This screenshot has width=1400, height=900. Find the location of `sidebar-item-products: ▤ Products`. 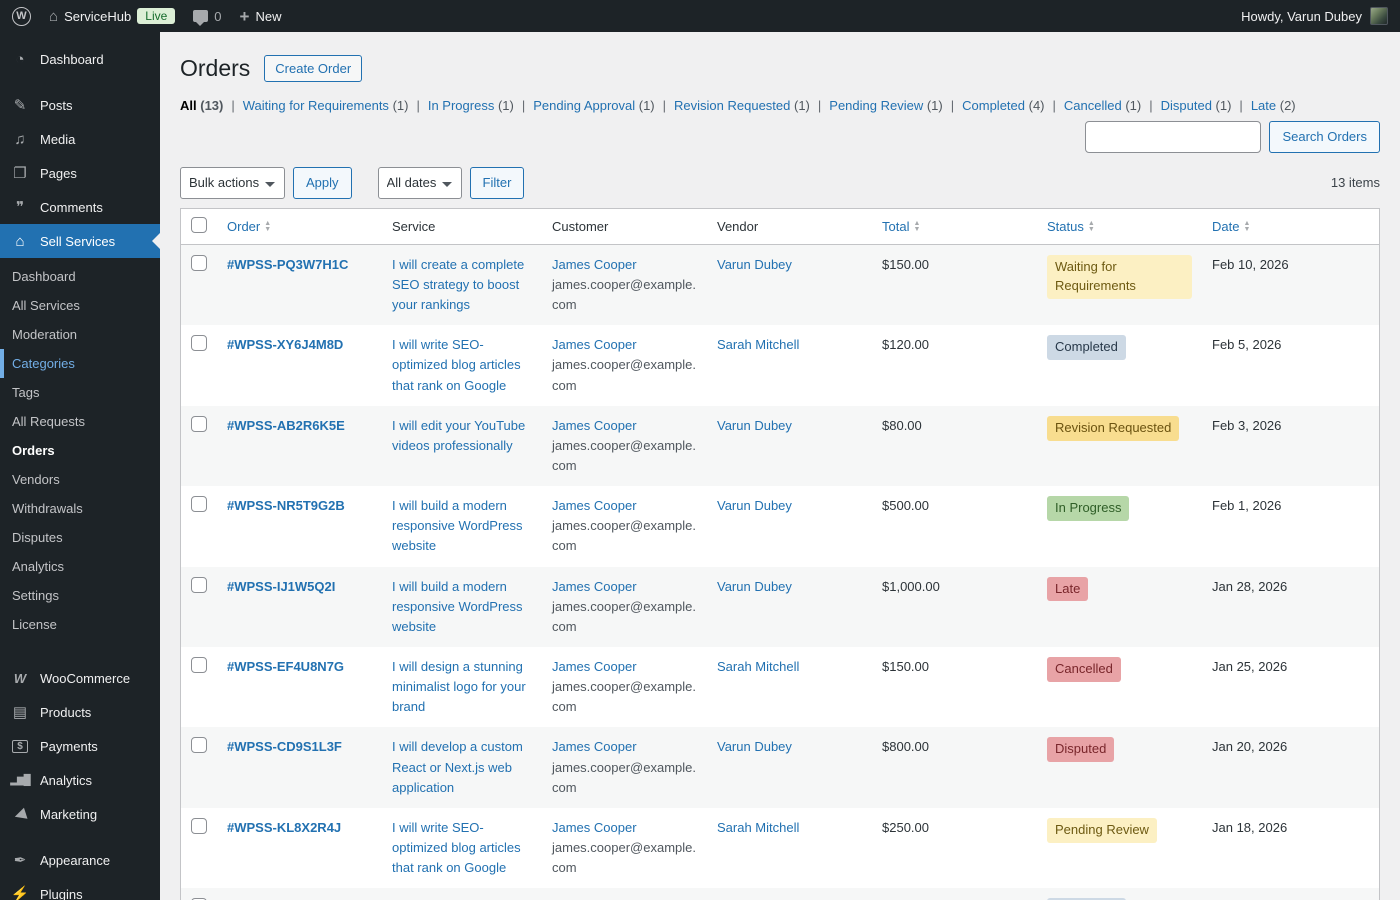

sidebar-item-products: ▤ Products is located at coordinates (80, 712).